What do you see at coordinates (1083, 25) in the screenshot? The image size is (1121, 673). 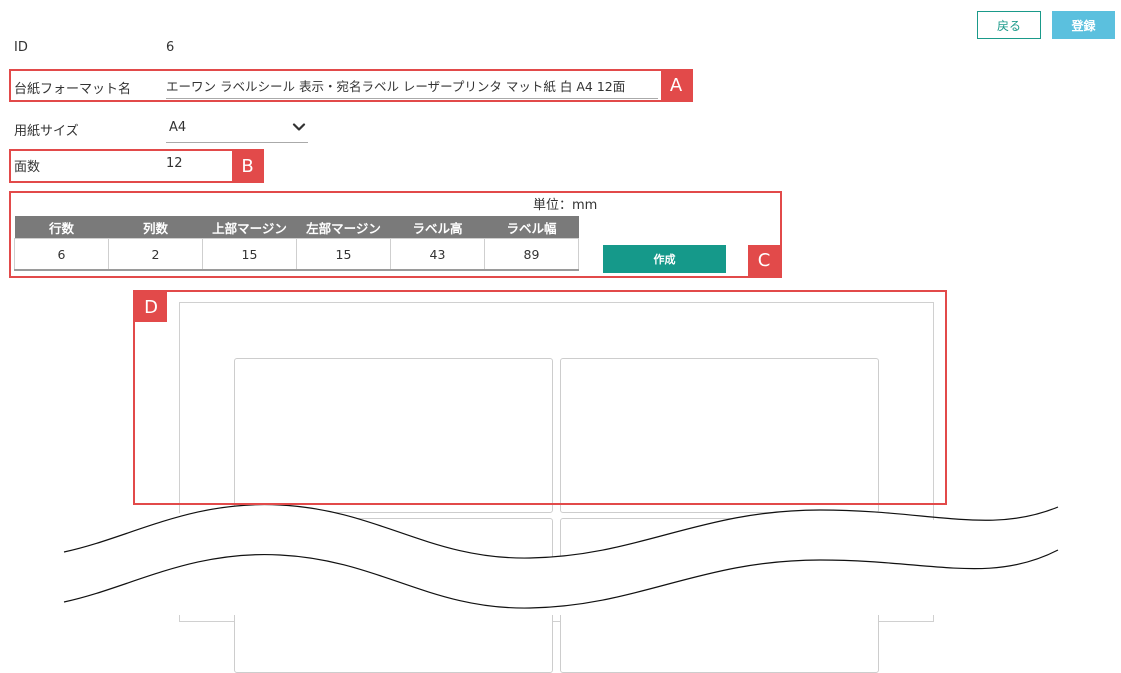 I see `register-button: 登録` at bounding box center [1083, 25].